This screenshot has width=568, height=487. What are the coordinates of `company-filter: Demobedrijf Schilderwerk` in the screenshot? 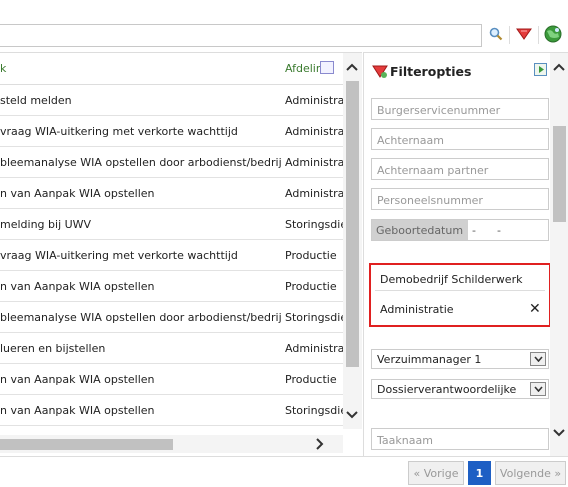 It's located at (460, 280).